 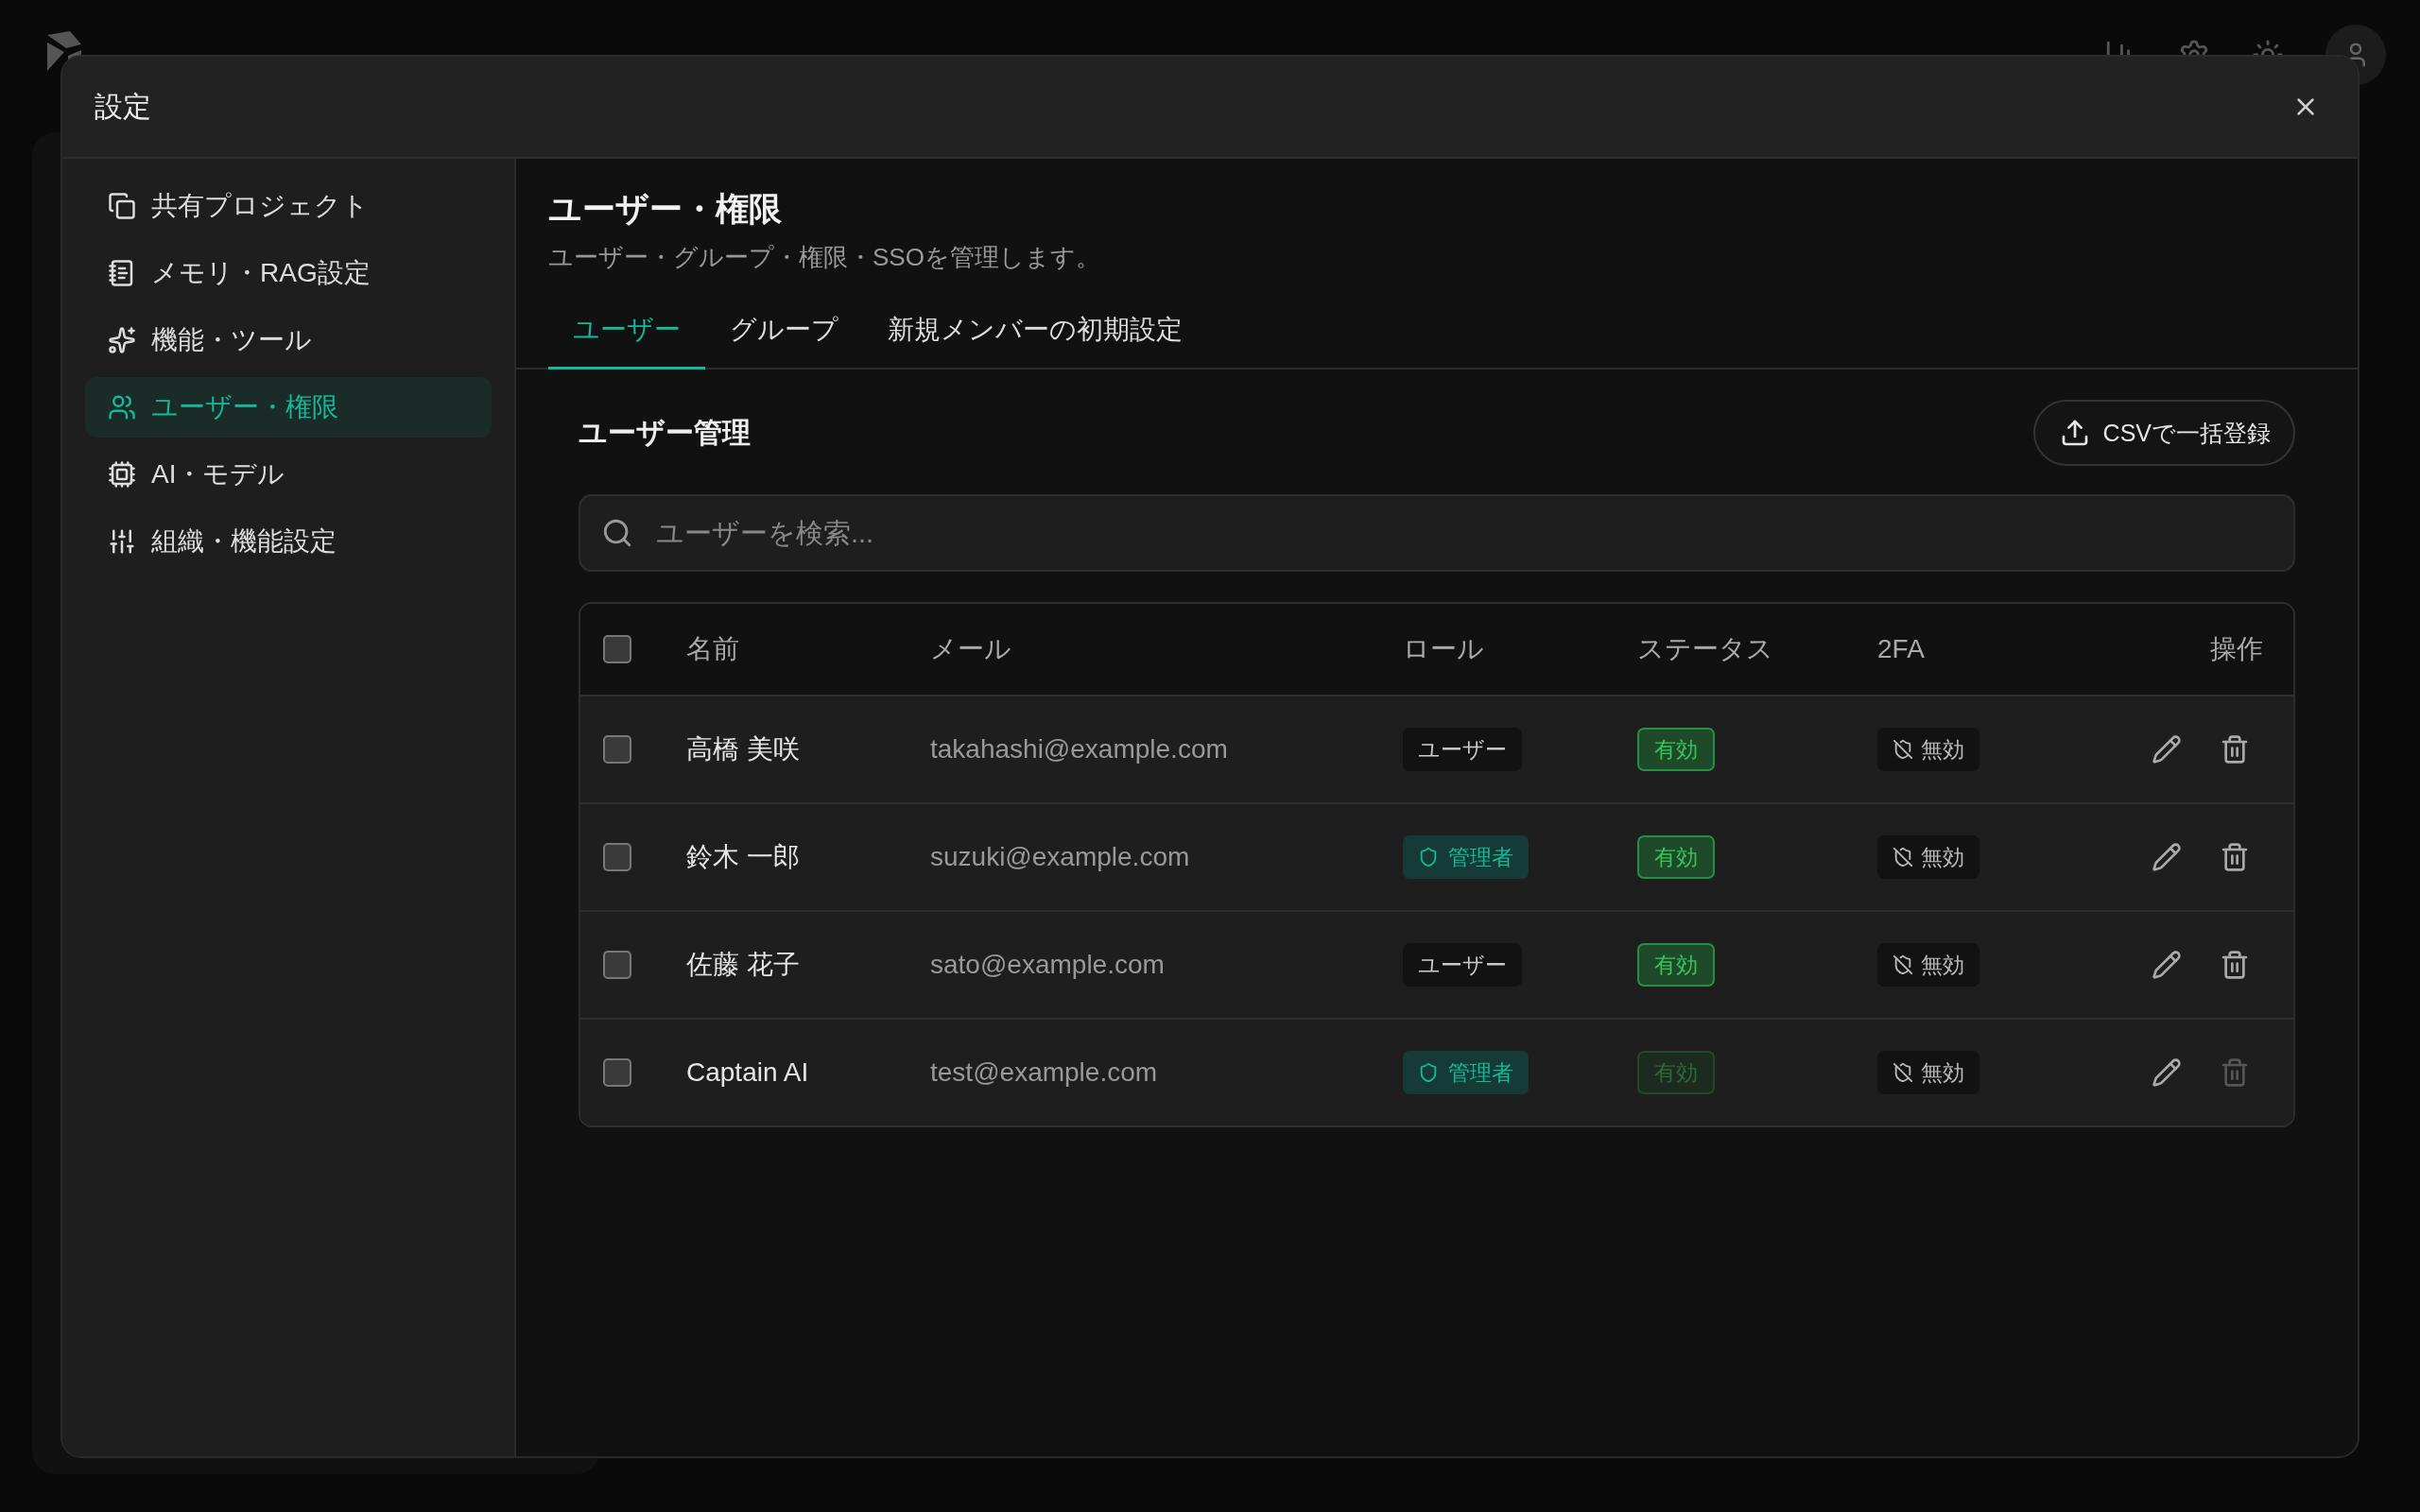 What do you see at coordinates (743, 965) in the screenshot?
I see `name-cell-text: 佐藤 花子` at bounding box center [743, 965].